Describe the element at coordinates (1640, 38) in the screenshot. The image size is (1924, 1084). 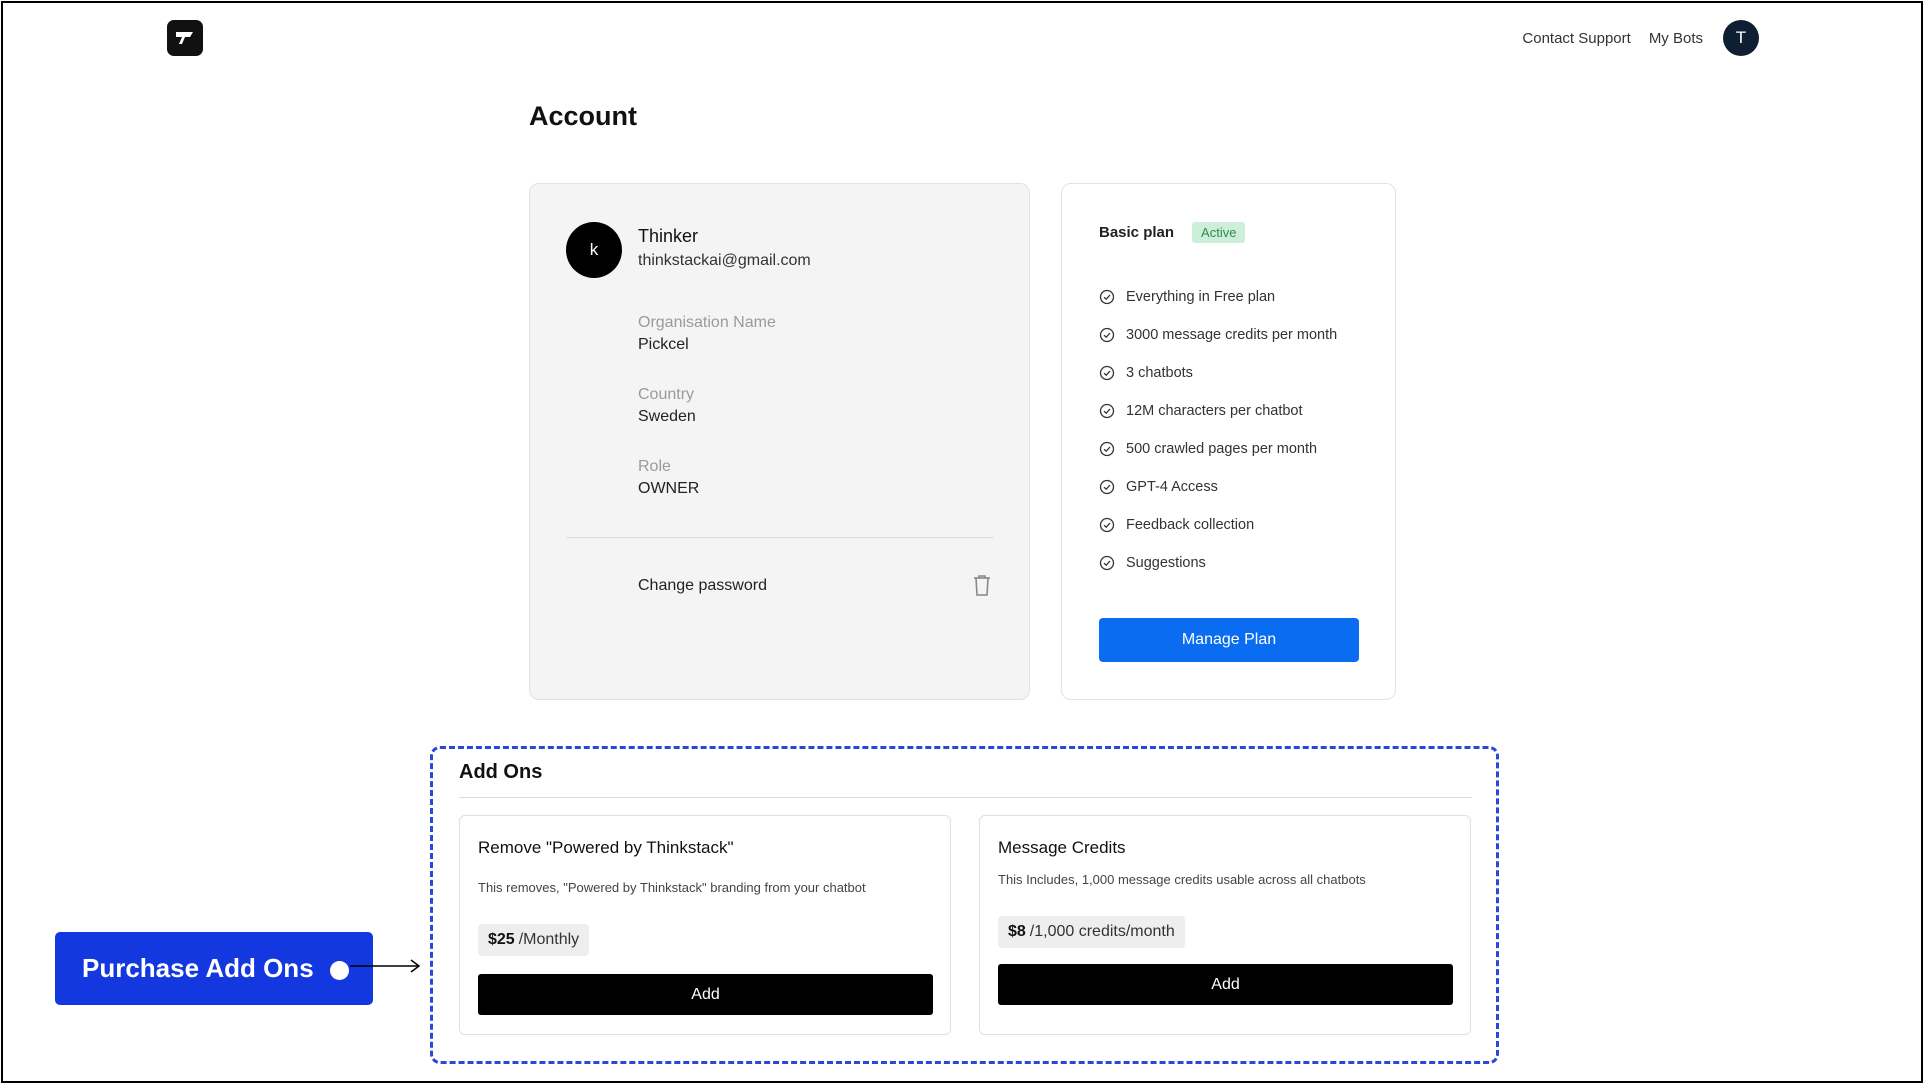
I see `top-nav: Contact Support My Bots T` at that location.